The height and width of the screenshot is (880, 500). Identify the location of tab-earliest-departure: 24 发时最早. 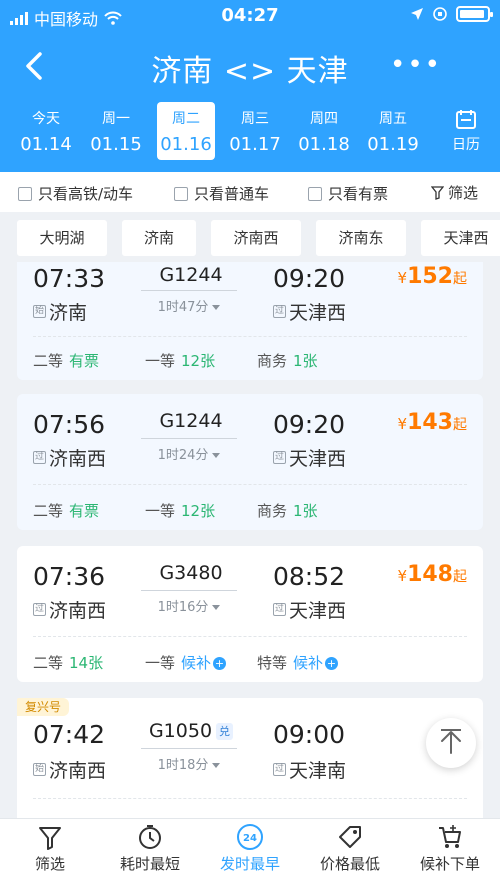
(250, 851).